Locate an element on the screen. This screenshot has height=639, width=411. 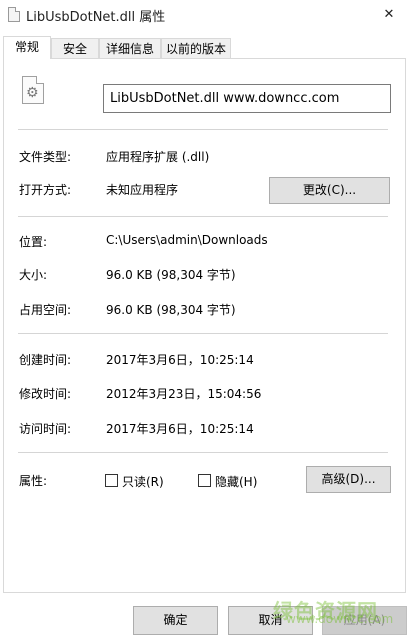
hidden-label: 隐藏(H) is located at coordinates (236, 481).